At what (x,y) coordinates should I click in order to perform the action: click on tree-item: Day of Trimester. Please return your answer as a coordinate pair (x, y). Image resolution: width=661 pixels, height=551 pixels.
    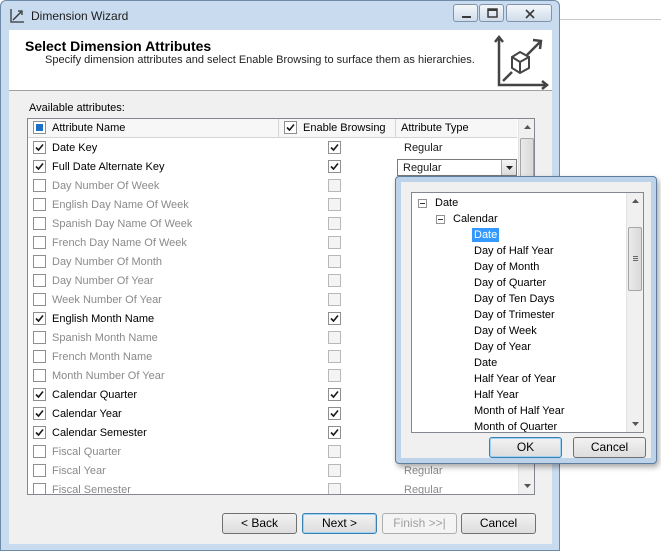
    Looking at the image, I should click on (518, 315).